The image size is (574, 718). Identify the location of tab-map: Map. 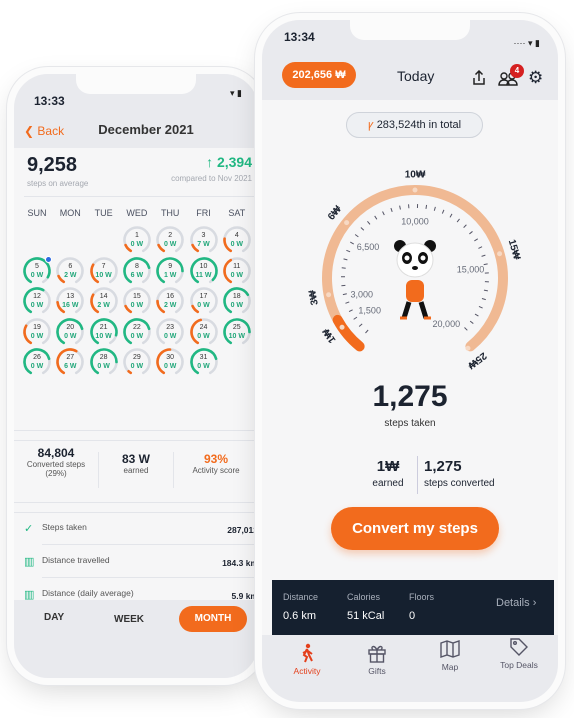
(450, 655).